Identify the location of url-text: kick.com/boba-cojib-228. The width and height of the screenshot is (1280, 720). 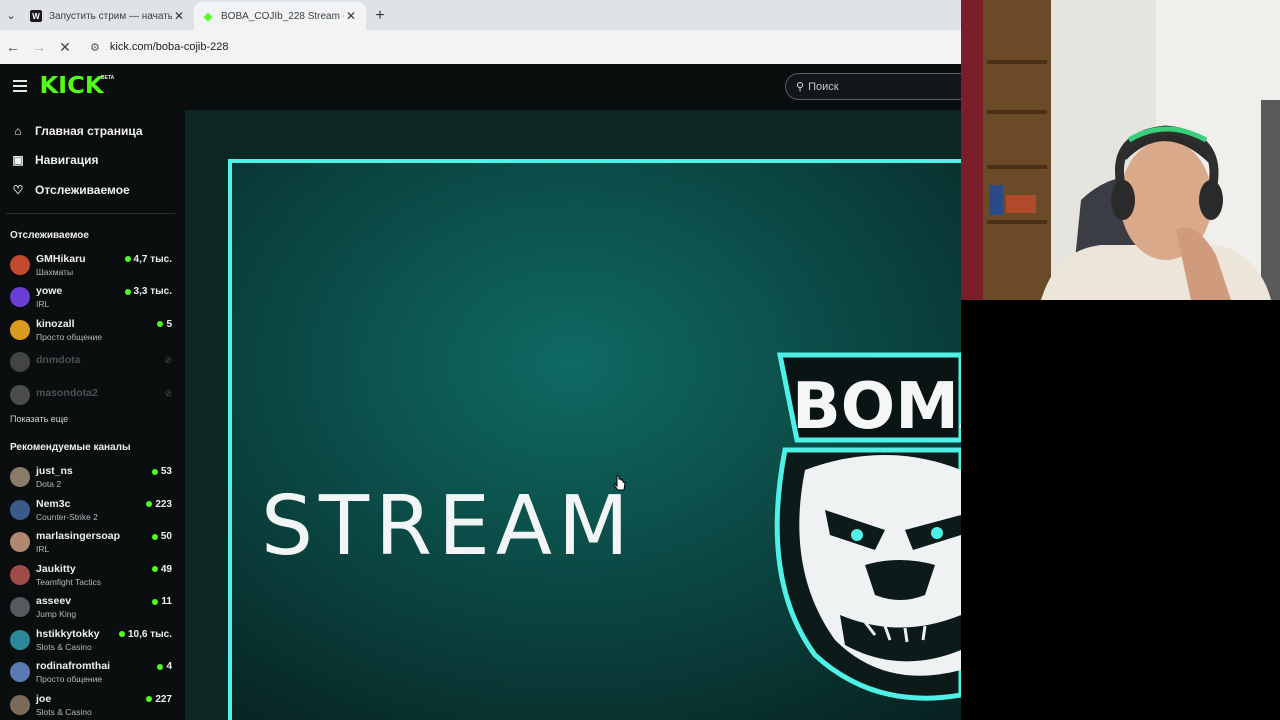
(169, 47).